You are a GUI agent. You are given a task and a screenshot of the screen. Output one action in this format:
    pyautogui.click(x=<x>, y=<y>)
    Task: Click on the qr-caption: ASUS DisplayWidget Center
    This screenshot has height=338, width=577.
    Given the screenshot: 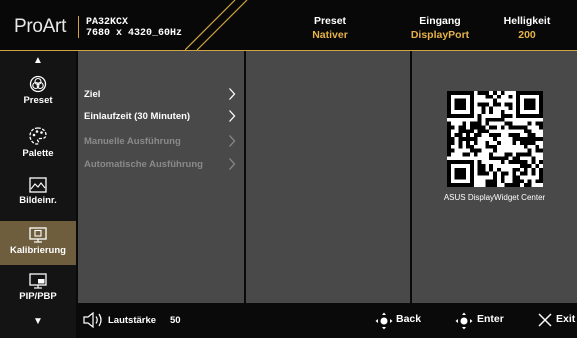 What is the action you would take?
    pyautogui.click(x=494, y=197)
    